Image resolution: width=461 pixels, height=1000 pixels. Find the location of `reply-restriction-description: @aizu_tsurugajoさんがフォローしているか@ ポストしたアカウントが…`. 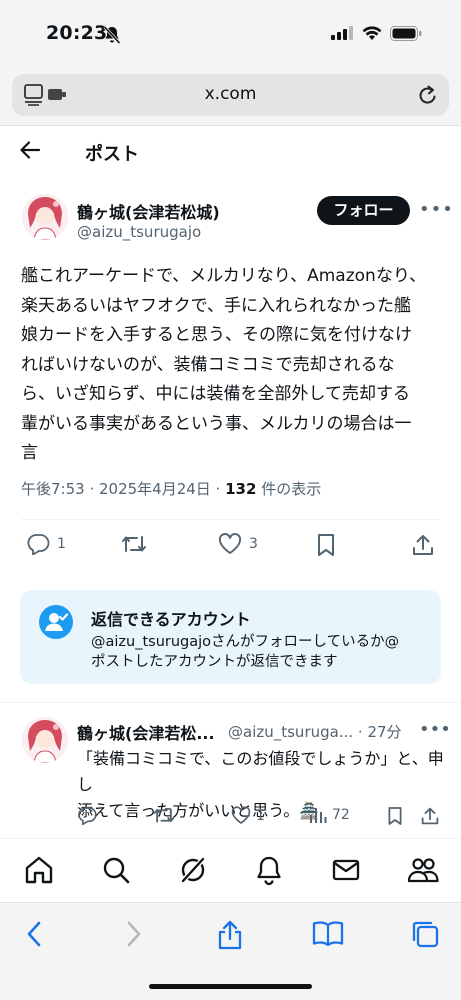

reply-restriction-description: @aizu_tsurugajoさんがフォローしているか@ ポストしたアカウントが… is located at coordinates (245, 652).